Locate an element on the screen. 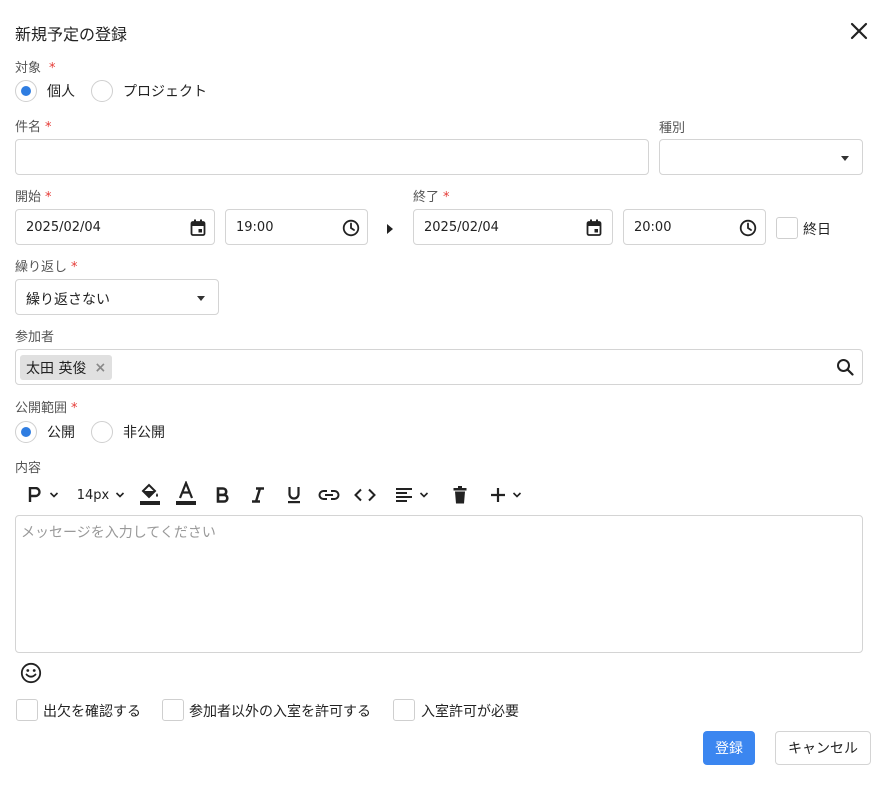 The width and height of the screenshot is (888, 785). plus-icon is located at coordinates (498, 495).